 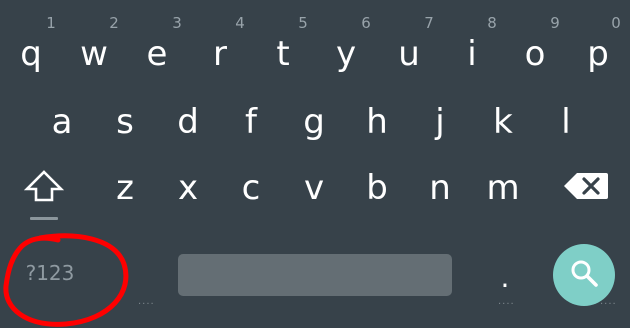 What do you see at coordinates (315, 275) in the screenshot?
I see `spacebar-key` at bounding box center [315, 275].